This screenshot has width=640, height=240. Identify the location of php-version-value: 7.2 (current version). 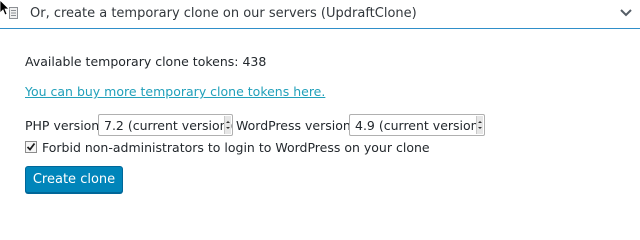
(168, 125).